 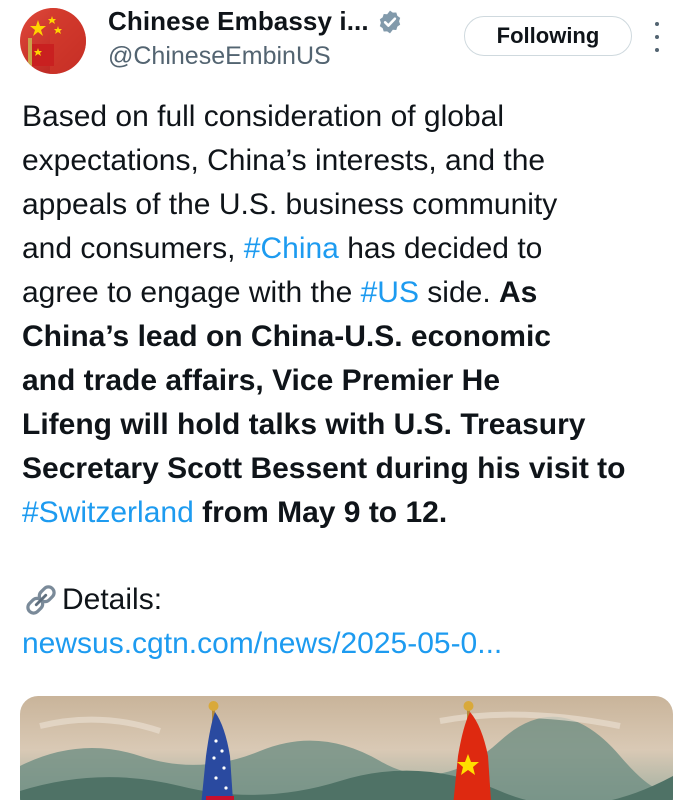 I want to click on tweet-text-segment: expectations, China’s interests, and the, so click(x=284, y=160).